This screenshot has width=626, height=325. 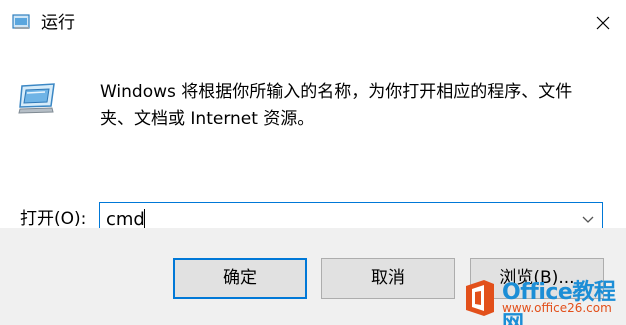 I want to click on watermark-text: Office教程网, so click(x=559, y=302).